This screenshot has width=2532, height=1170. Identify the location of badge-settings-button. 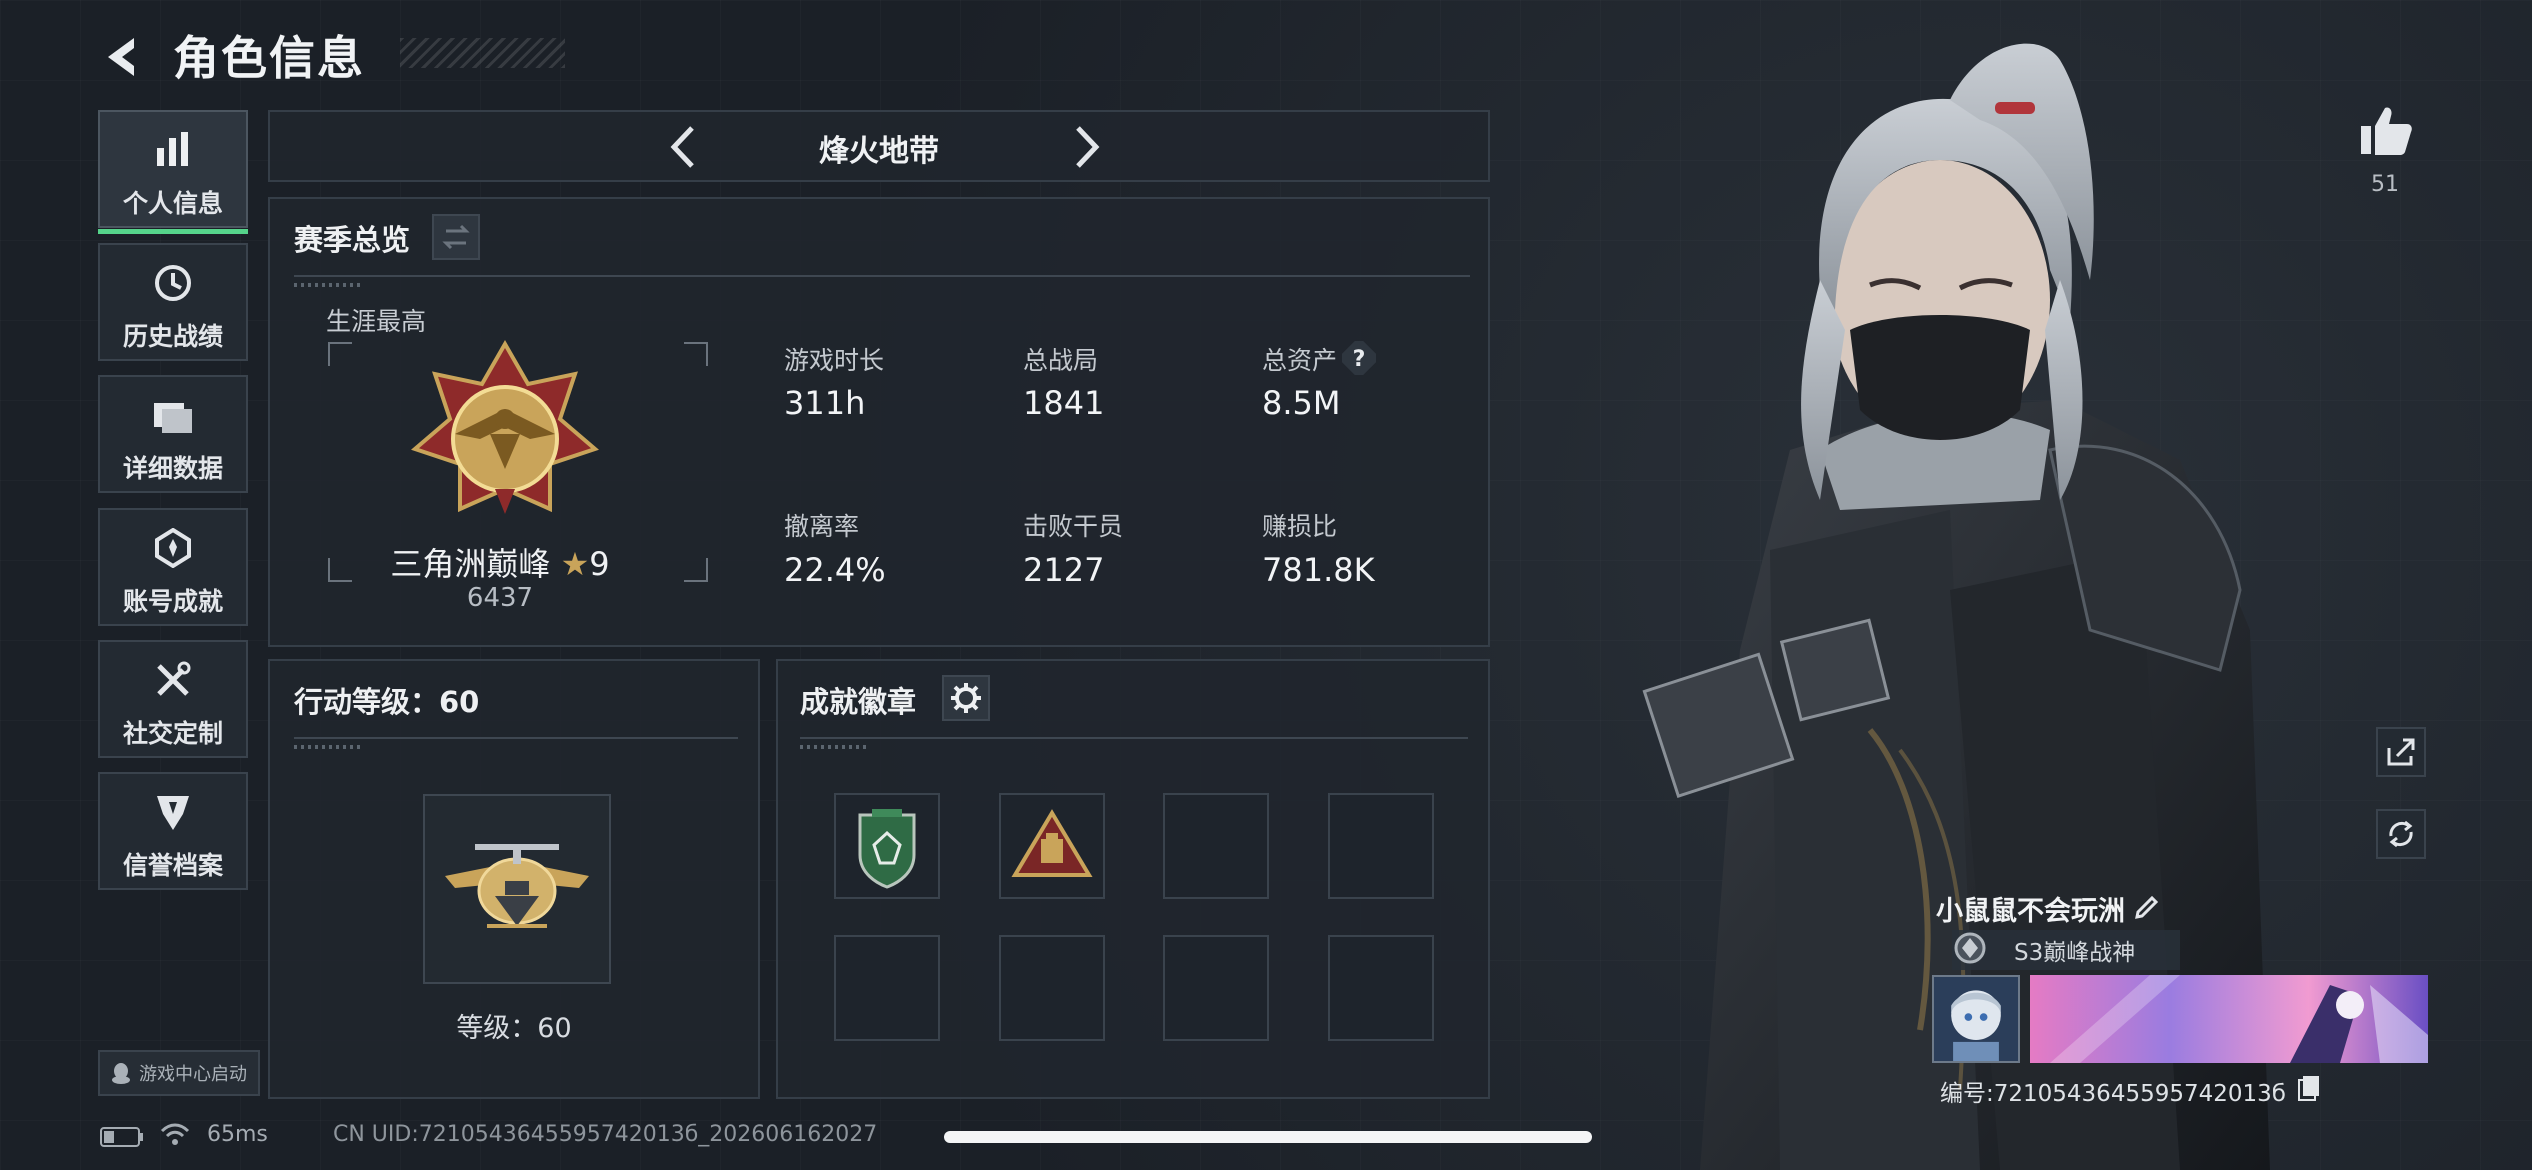
(966, 698).